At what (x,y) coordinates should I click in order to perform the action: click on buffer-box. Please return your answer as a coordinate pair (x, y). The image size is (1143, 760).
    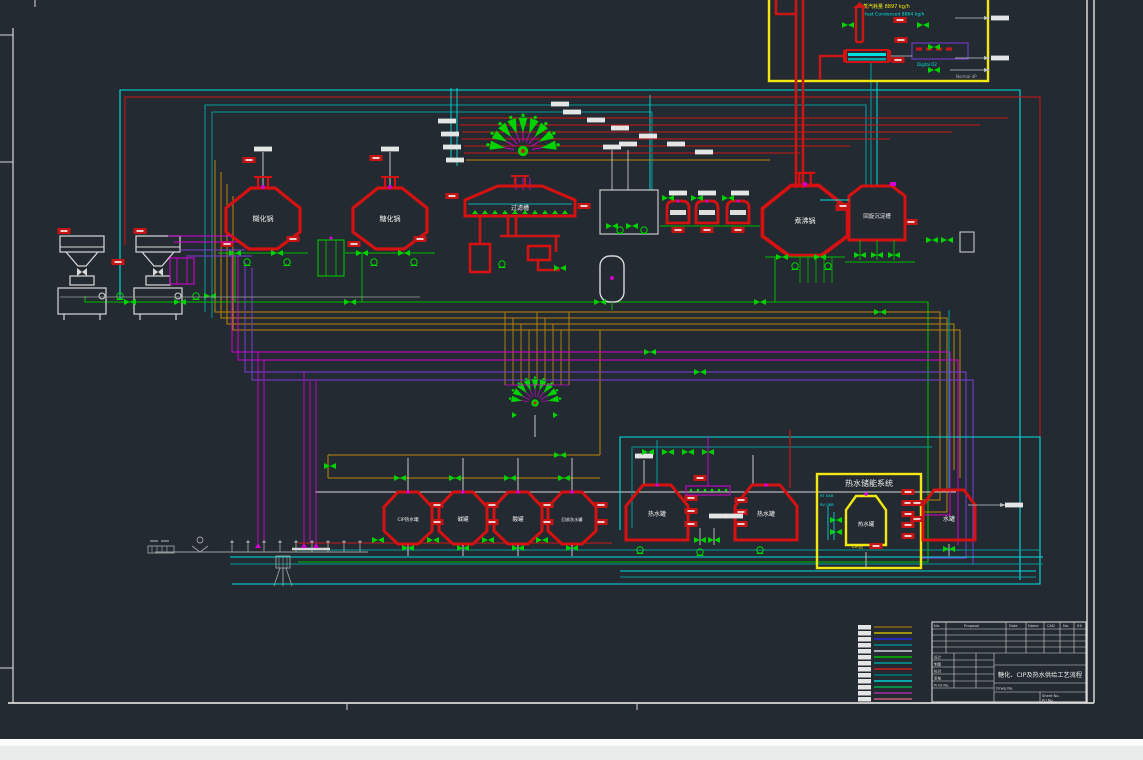
    Looking at the image, I should click on (629, 188).